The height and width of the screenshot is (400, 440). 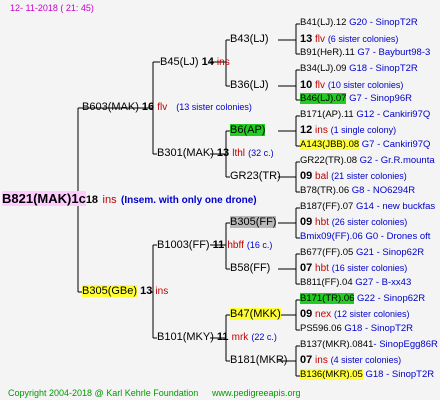 What do you see at coordinates (110, 107) in the screenshot?
I see `node-id: B603(MAK)` at bounding box center [110, 107].